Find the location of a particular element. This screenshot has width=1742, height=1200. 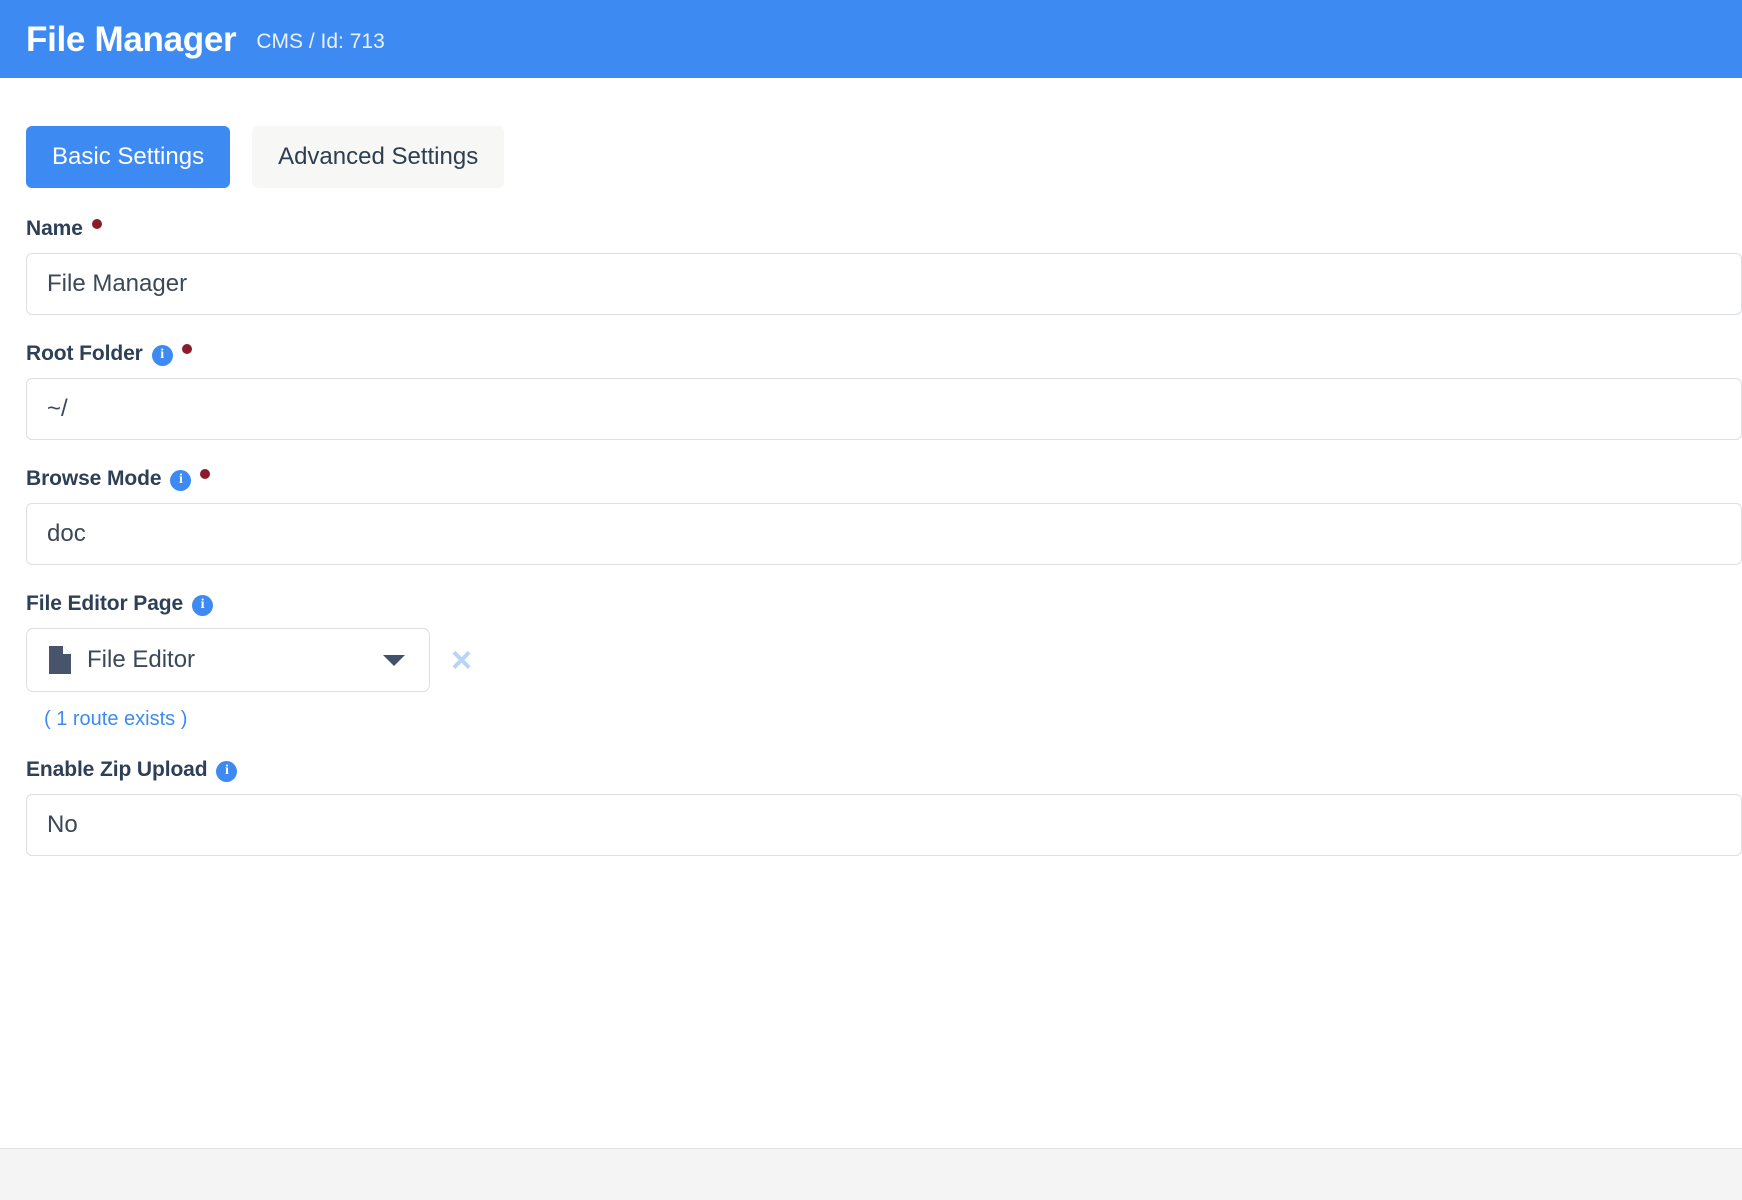

file-editor-page-select: File Editor is located at coordinates (228, 660).